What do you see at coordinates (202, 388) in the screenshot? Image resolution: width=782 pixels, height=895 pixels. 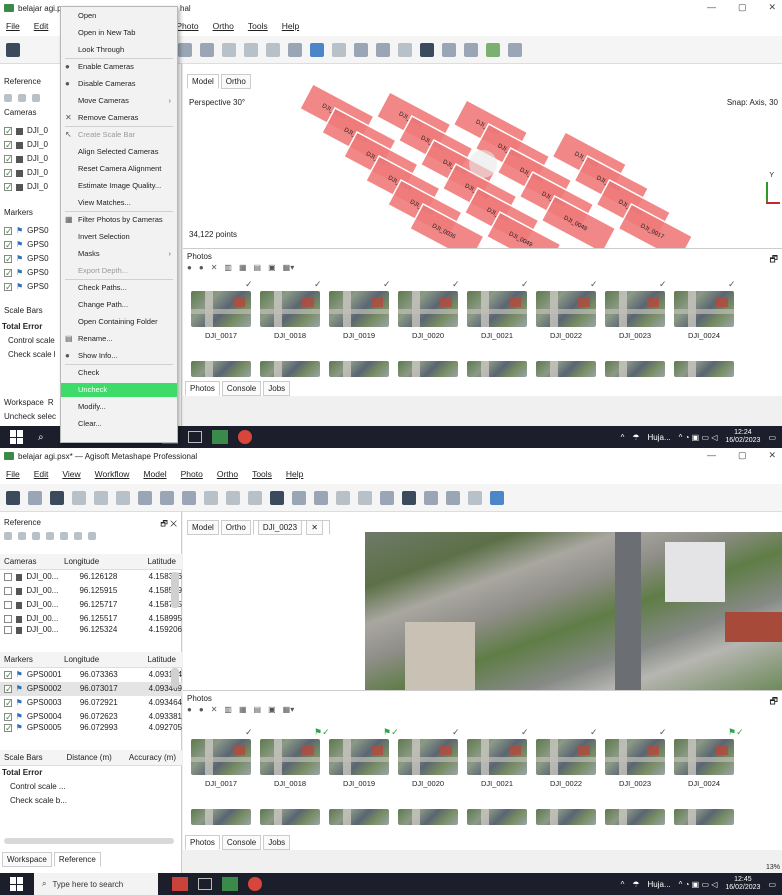 I see `tab-photos: Photos` at bounding box center [202, 388].